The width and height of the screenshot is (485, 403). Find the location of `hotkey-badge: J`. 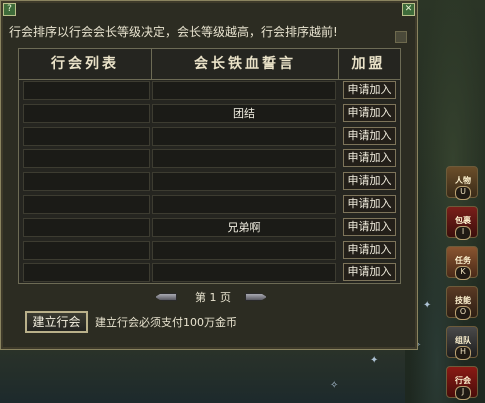

hotkey-badge: J is located at coordinates (463, 393).